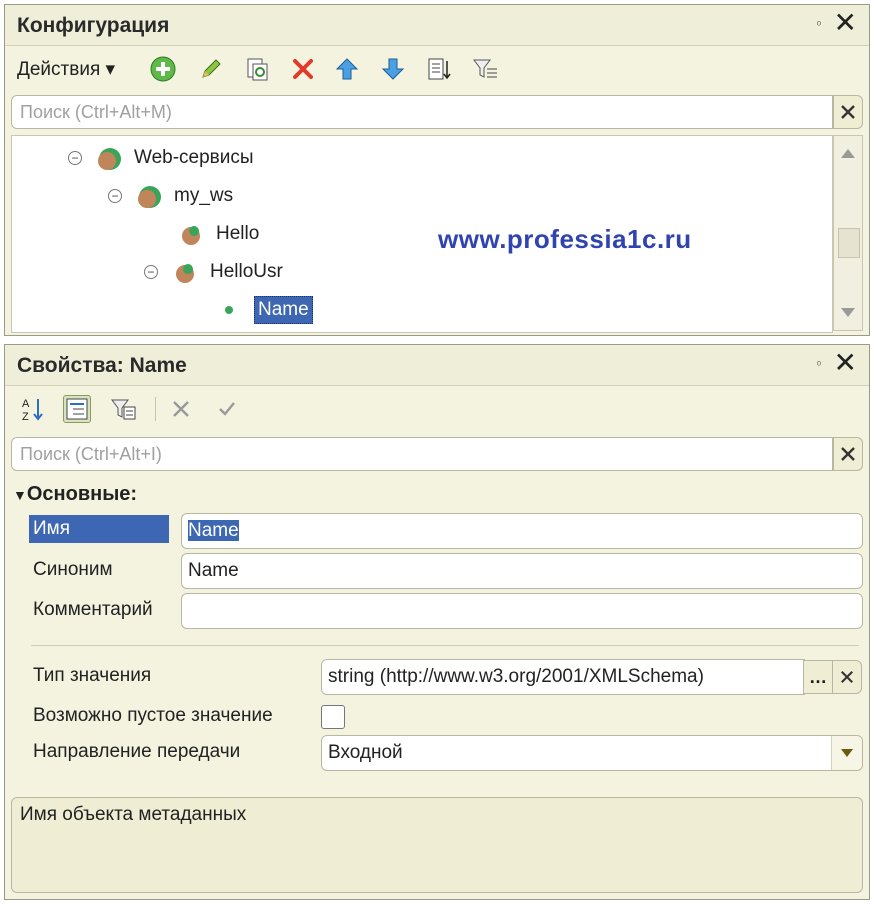  Describe the element at coordinates (137, 751) in the screenshot. I see `direction-label: Направление передачи` at that location.